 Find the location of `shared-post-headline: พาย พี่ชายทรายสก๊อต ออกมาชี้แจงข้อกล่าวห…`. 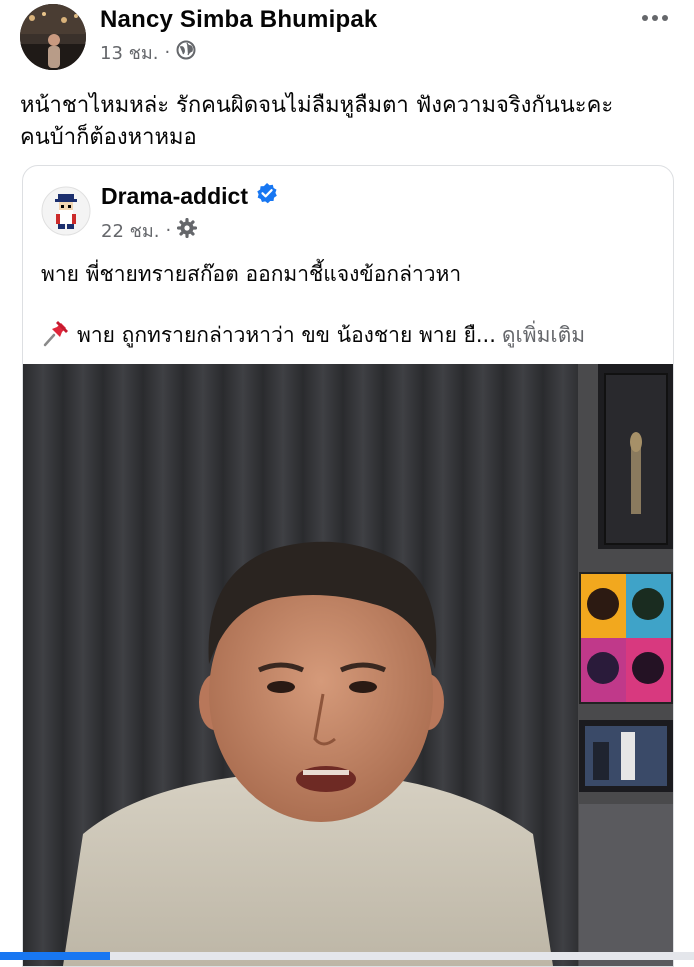

shared-post-headline: พาย พี่ชายทรายสก๊อต ออกมาชี้แจงข้อกล่าวห… is located at coordinates (251, 274).